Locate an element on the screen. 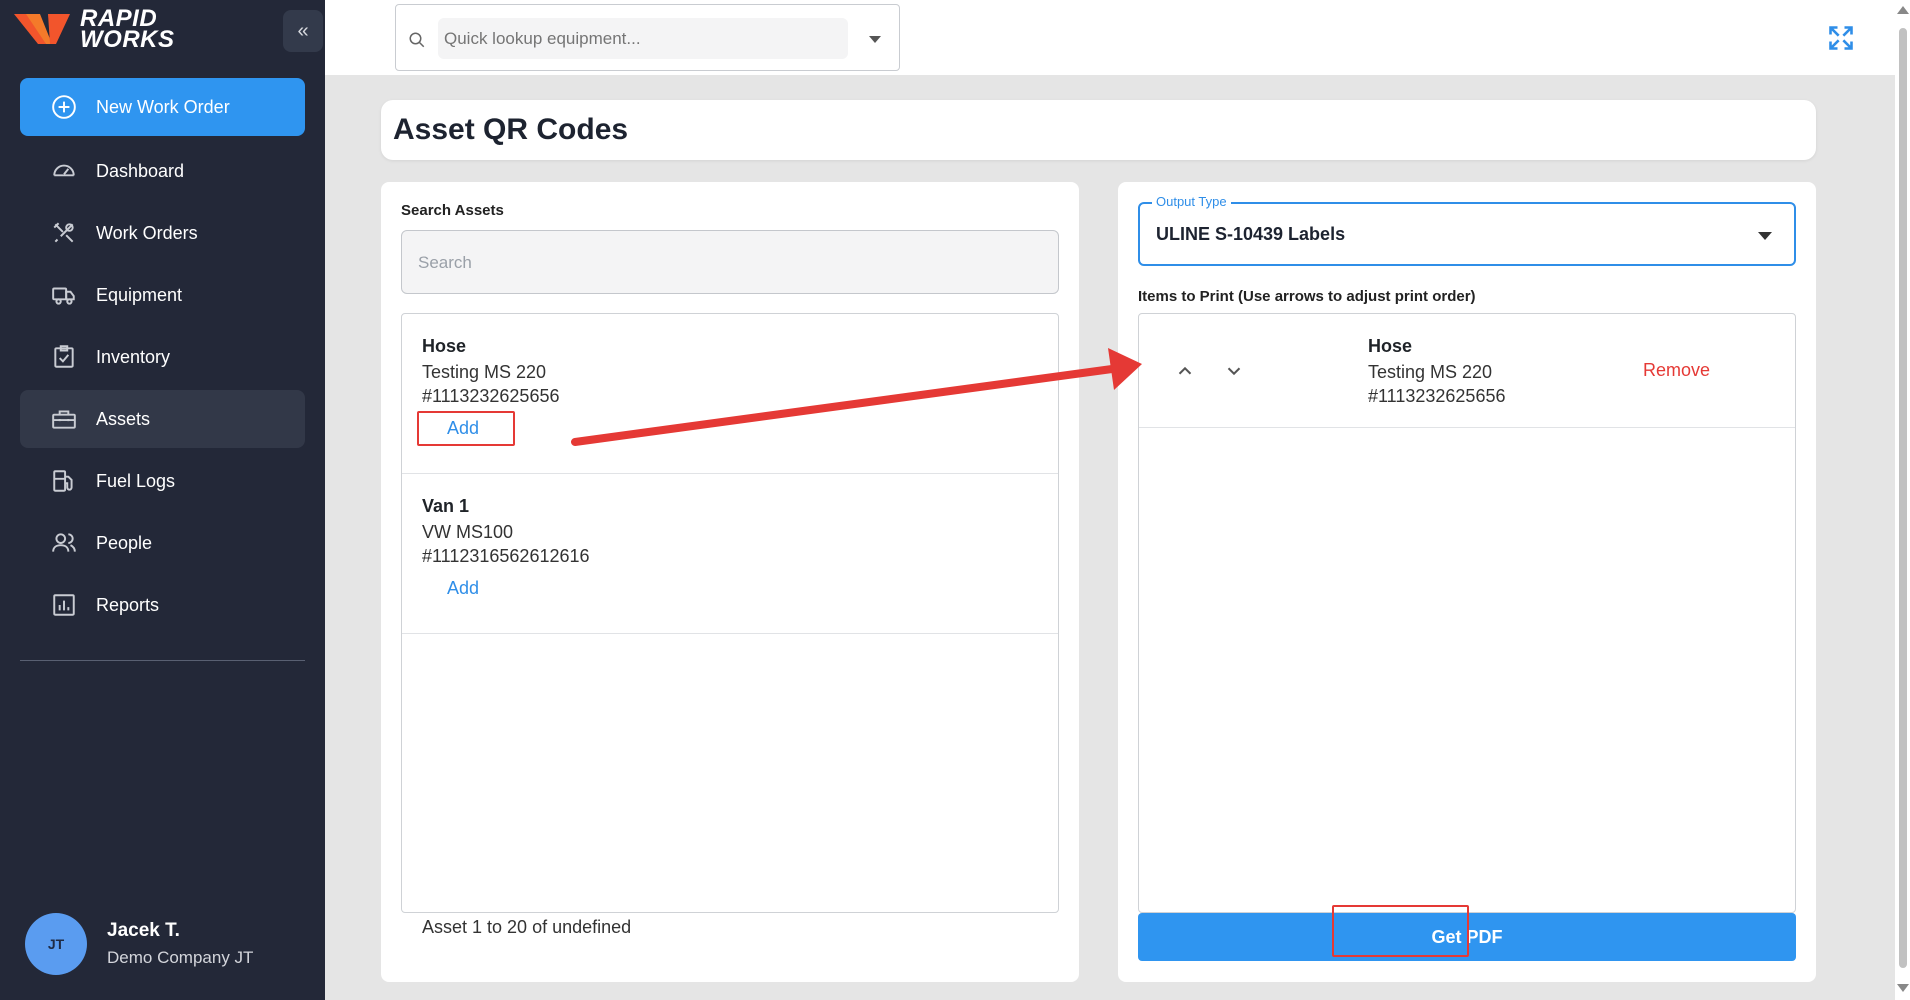 This screenshot has height=1000, width=1910. remove-item-button: Remove is located at coordinates (1676, 370).